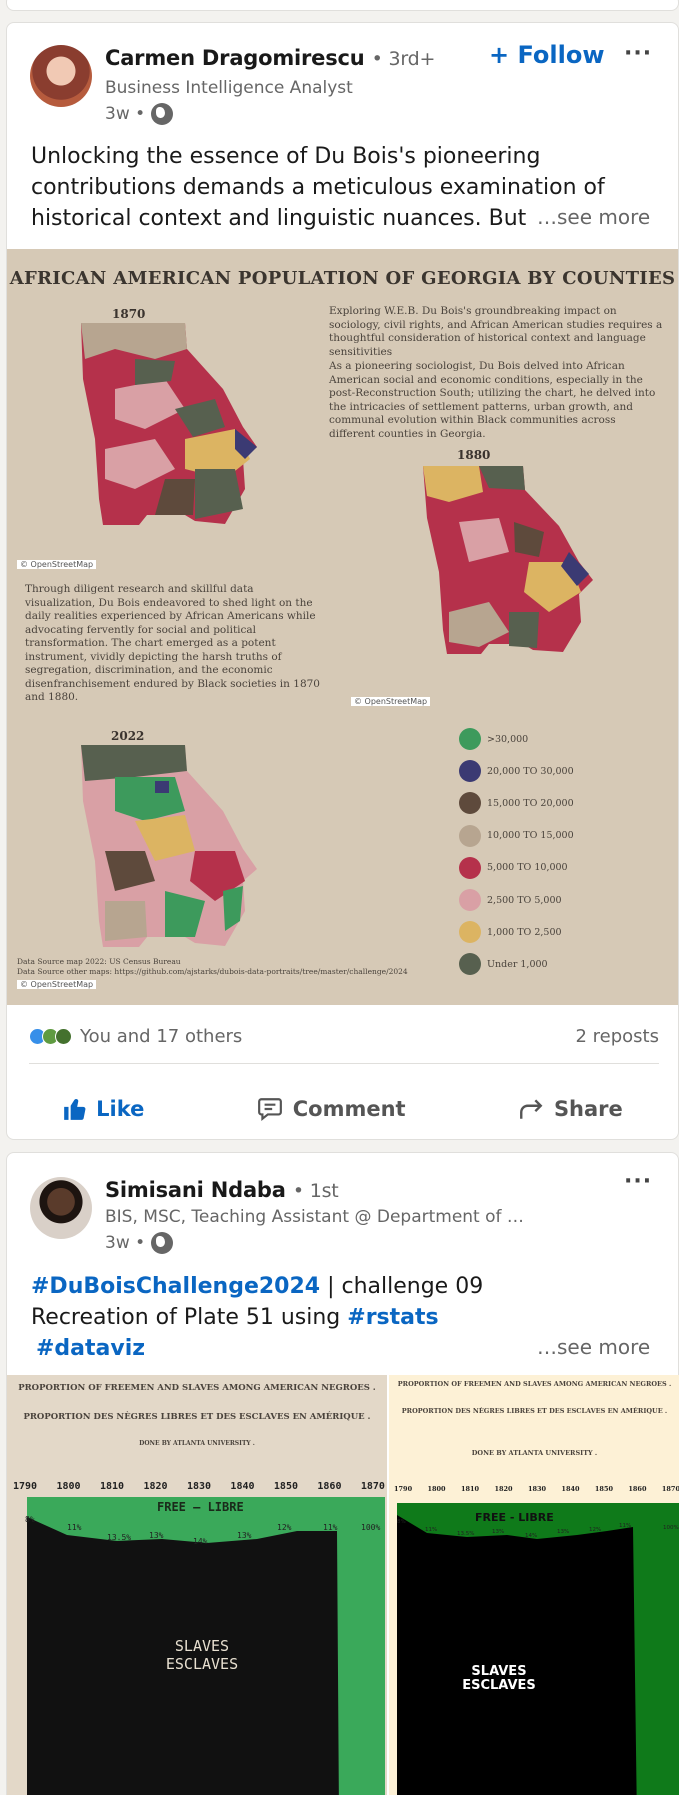  I want to click on year-label: 1860, so click(329, 1486).